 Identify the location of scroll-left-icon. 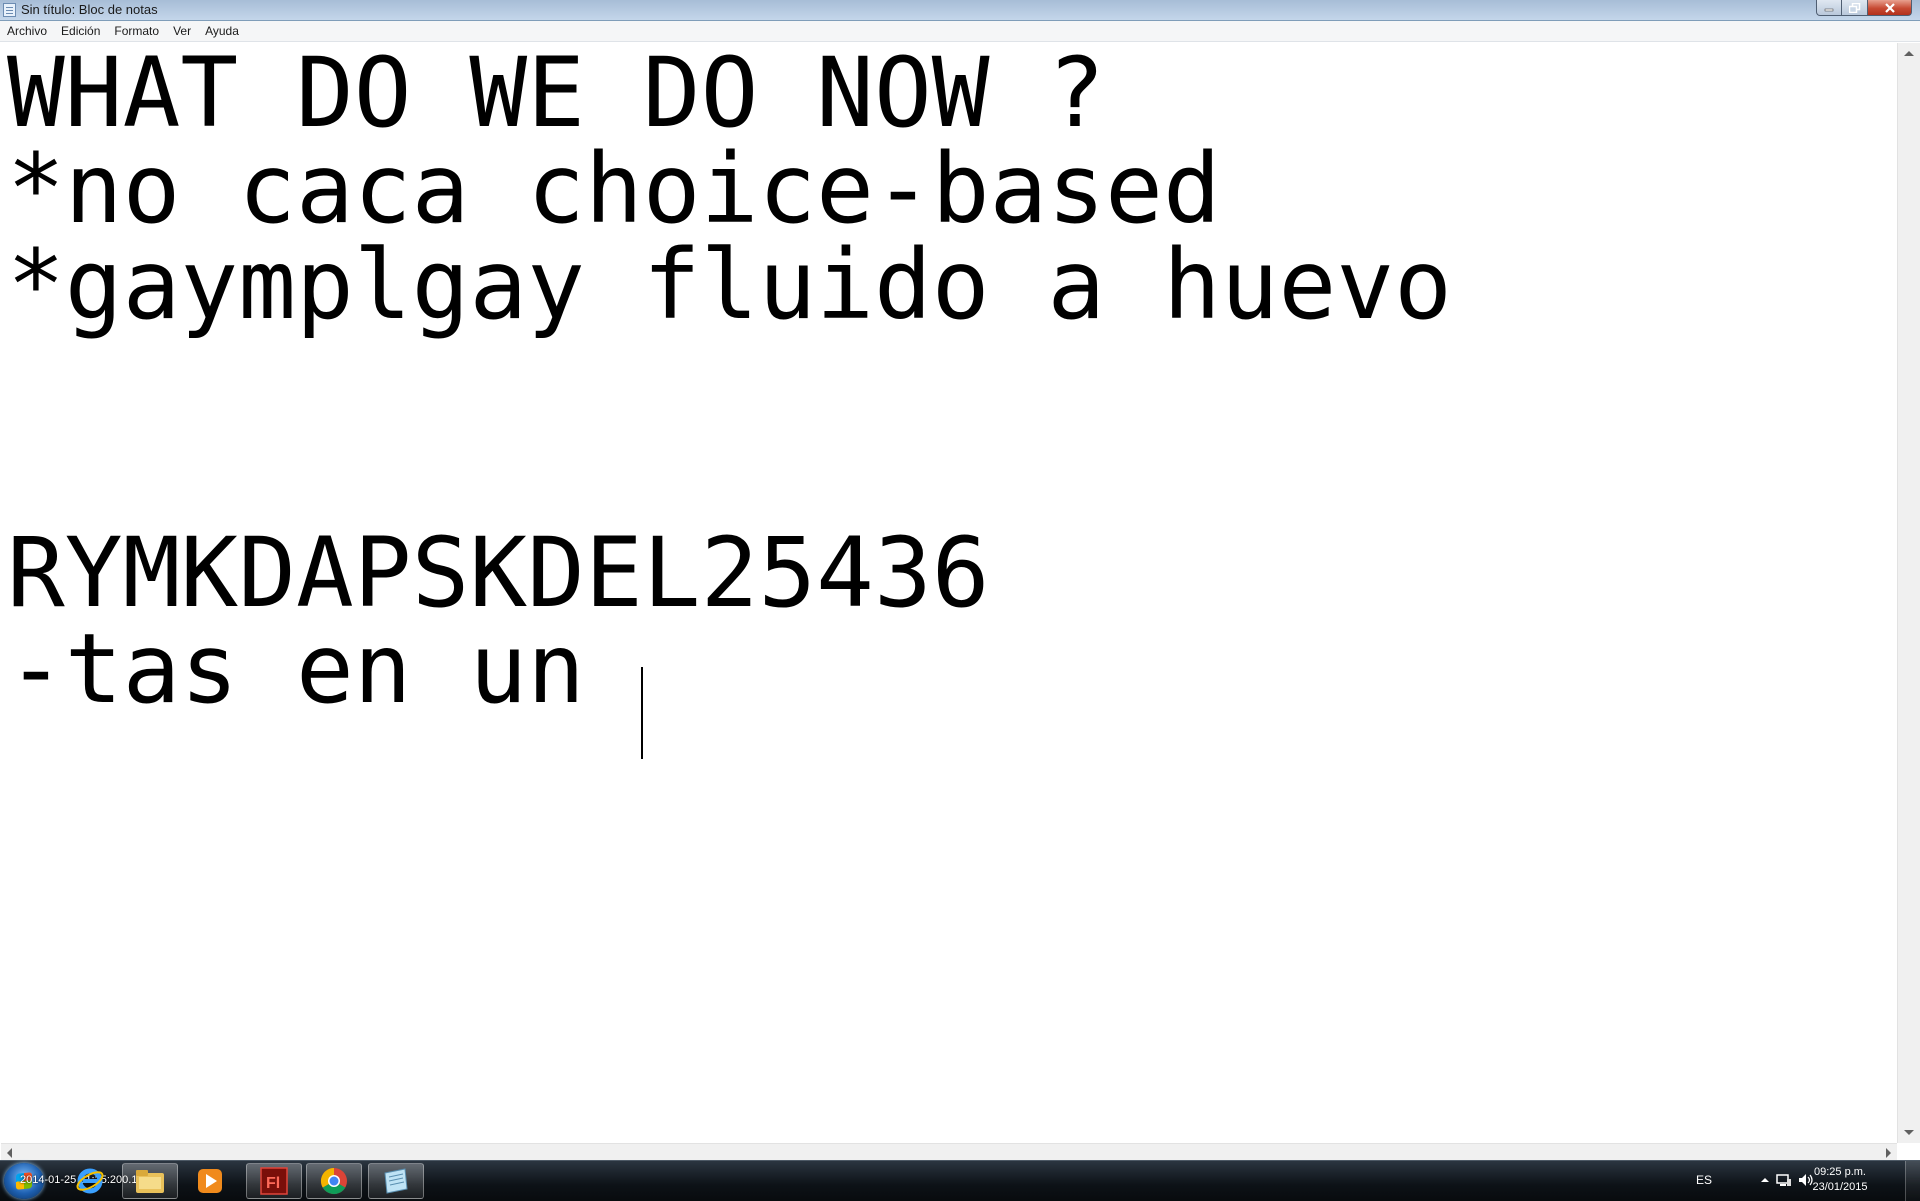
(9, 1153).